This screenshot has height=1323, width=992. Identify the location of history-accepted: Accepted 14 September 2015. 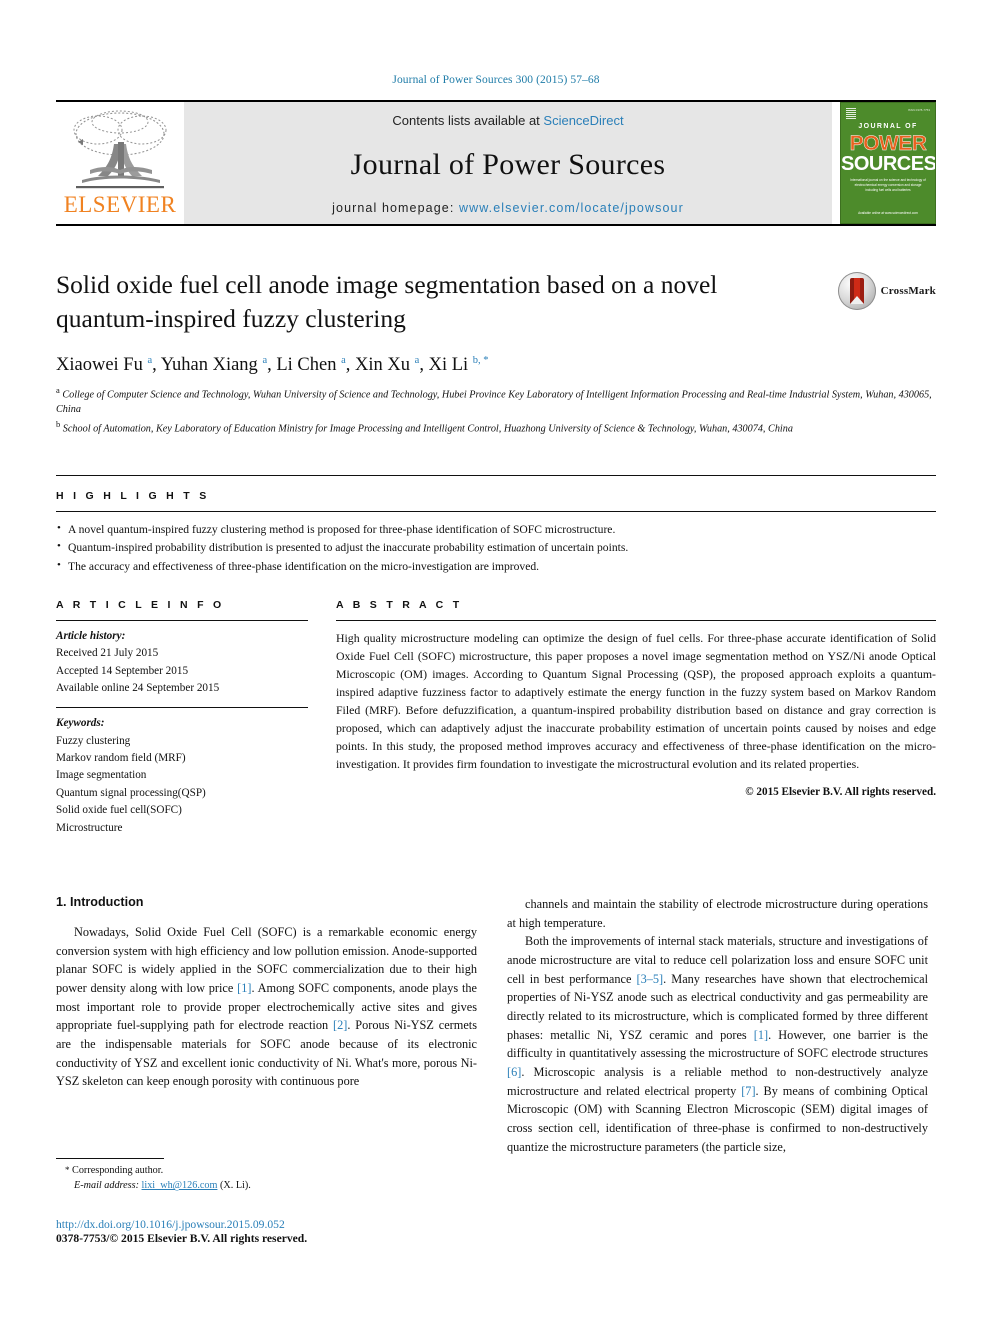
(122, 670).